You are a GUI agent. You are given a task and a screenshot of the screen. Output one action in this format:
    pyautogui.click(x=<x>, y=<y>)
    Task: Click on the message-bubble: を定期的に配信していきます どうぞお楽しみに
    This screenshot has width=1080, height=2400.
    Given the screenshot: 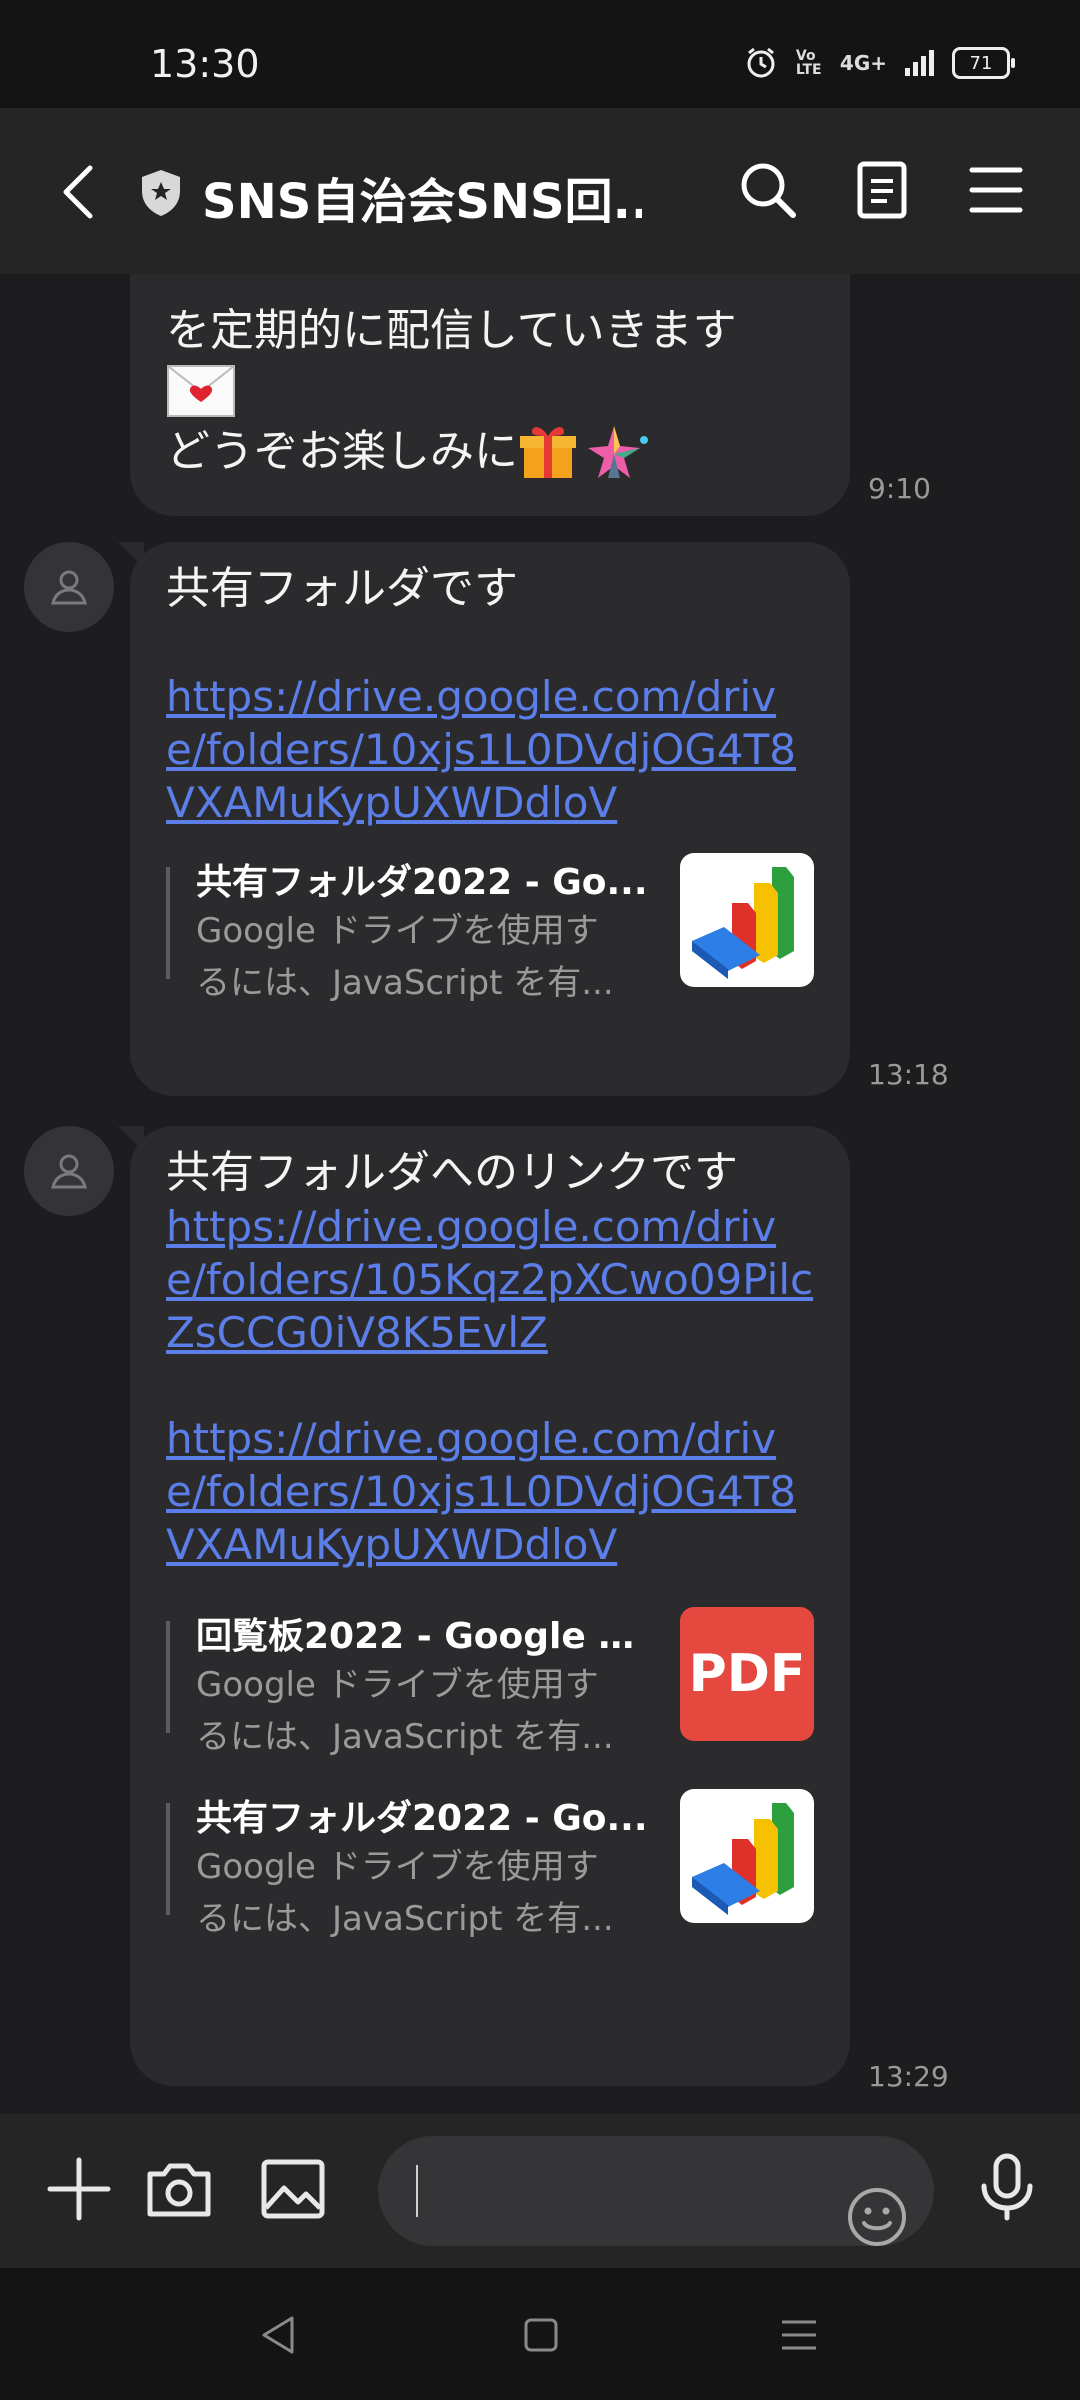 What is the action you would take?
    pyautogui.click(x=490, y=395)
    